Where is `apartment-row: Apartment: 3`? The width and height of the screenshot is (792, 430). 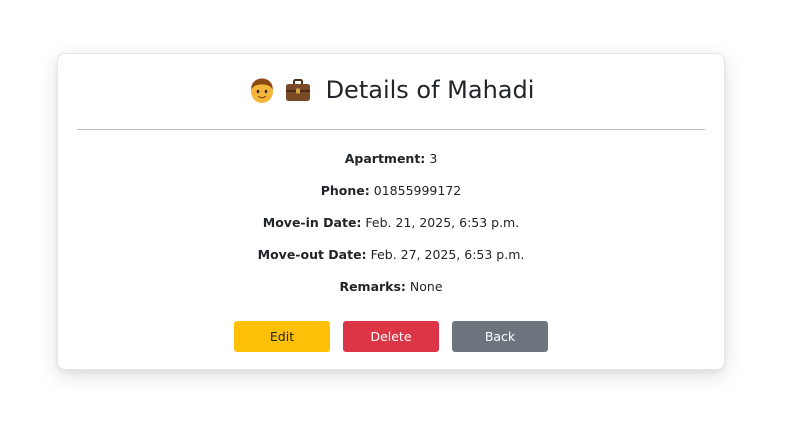
apartment-row: Apartment: 3 is located at coordinates (391, 158).